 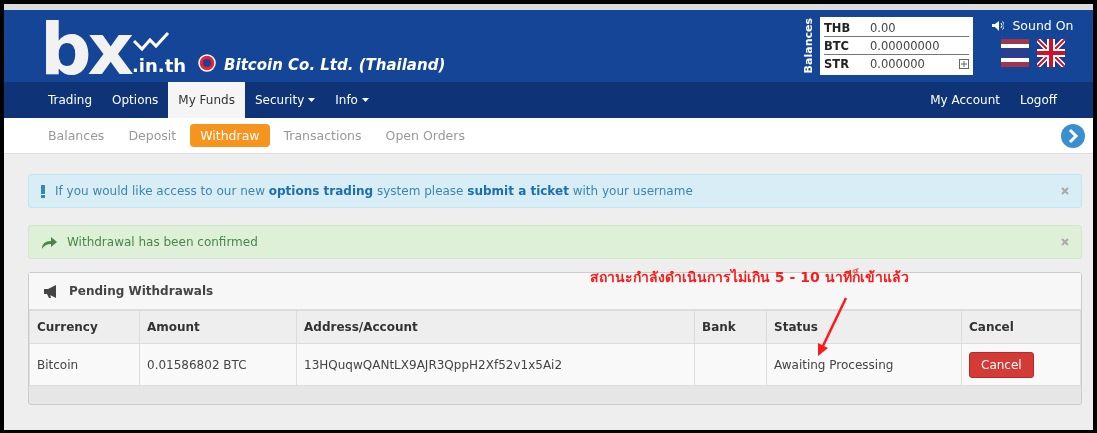 I want to click on column-header: Cancel, so click(x=1021, y=327).